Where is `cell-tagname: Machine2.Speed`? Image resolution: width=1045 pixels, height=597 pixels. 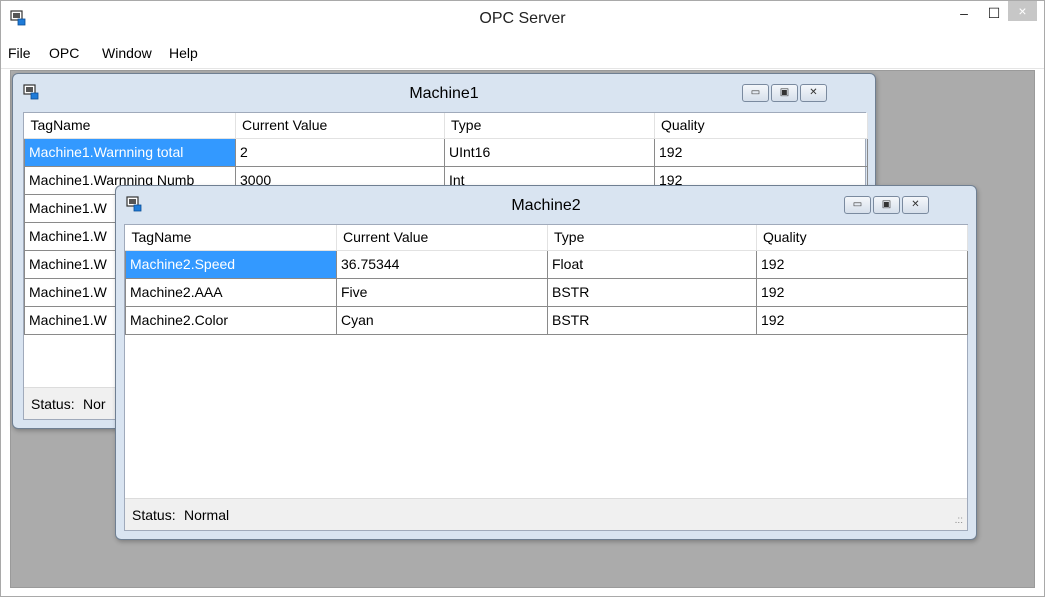 cell-tagname: Machine2.Speed is located at coordinates (231, 264).